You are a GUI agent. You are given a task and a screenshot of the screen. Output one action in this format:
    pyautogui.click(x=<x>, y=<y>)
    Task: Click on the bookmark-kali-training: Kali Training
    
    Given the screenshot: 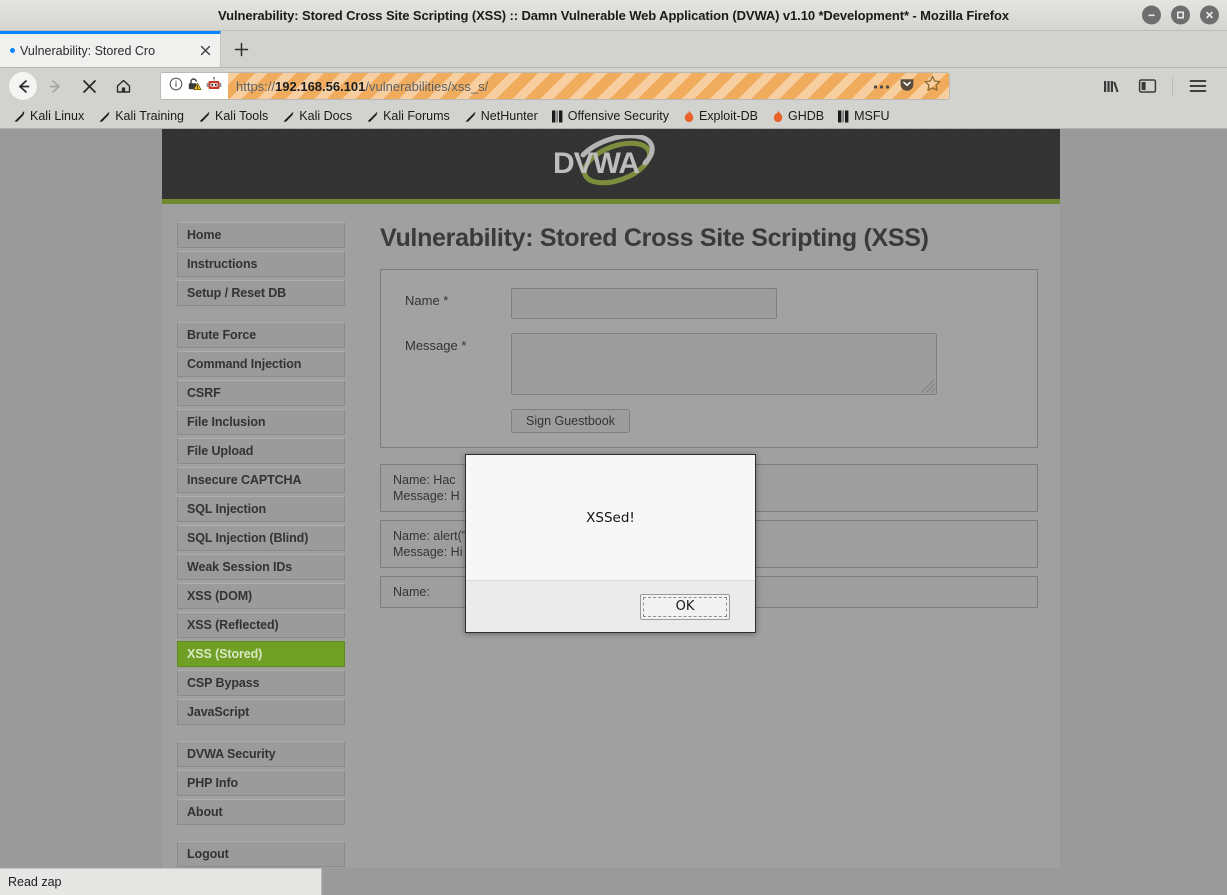 What is the action you would take?
    pyautogui.click(x=141, y=116)
    